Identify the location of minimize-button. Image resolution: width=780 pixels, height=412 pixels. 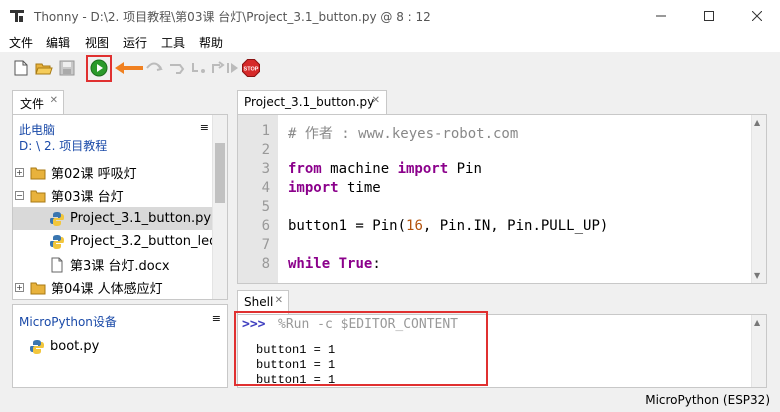
(661, 16).